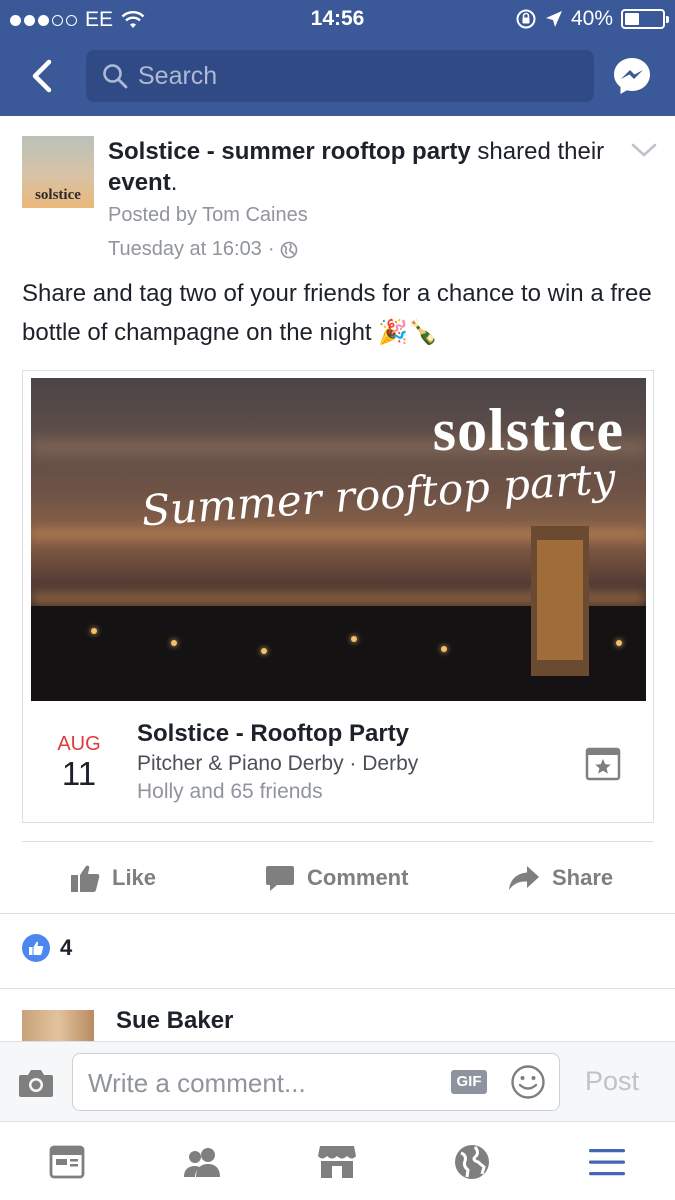 The width and height of the screenshot is (675, 1200). What do you see at coordinates (185, 249) in the screenshot?
I see `timestamp-text: Tuesday at 16:03` at bounding box center [185, 249].